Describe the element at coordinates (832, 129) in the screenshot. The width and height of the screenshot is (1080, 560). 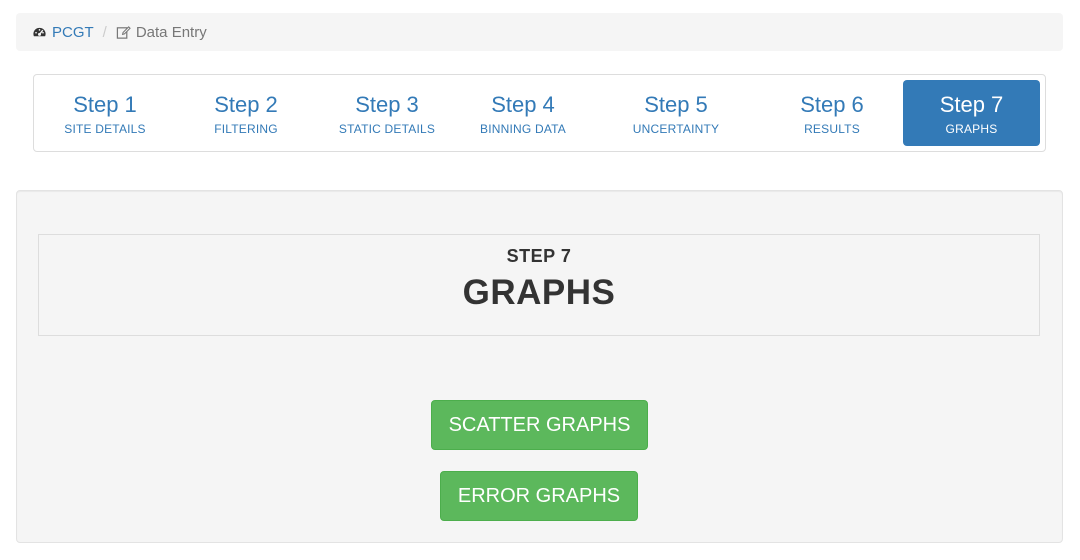
I see `step-6-subtitle: RESULTS` at that location.